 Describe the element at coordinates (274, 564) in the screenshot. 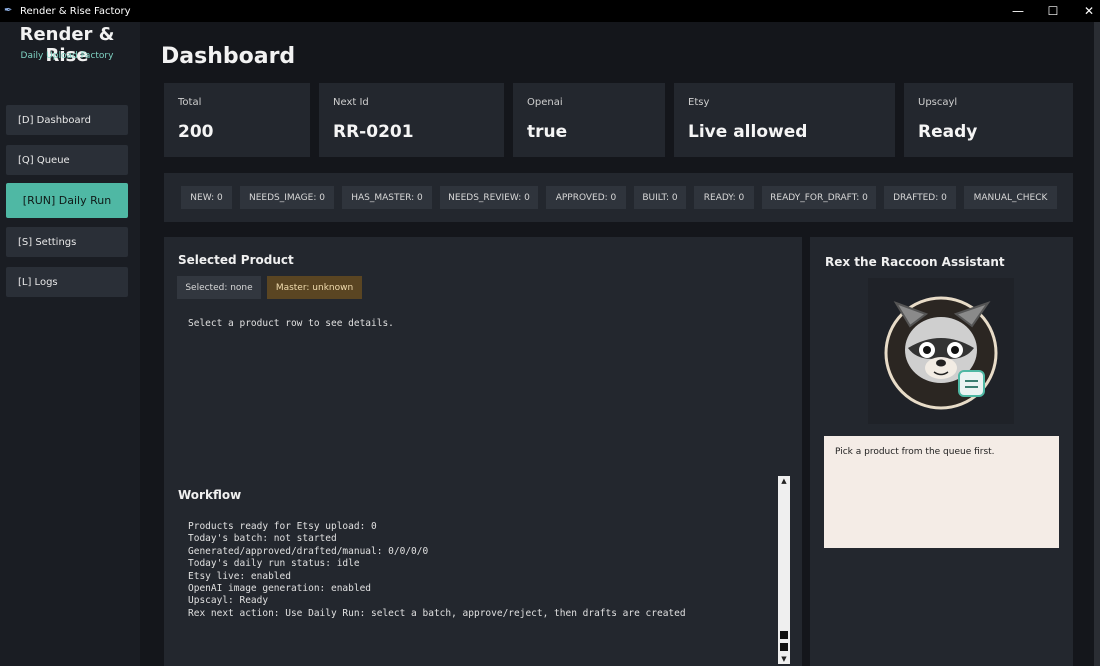

I see `workflow-line: Today's daily run status: idle` at that location.